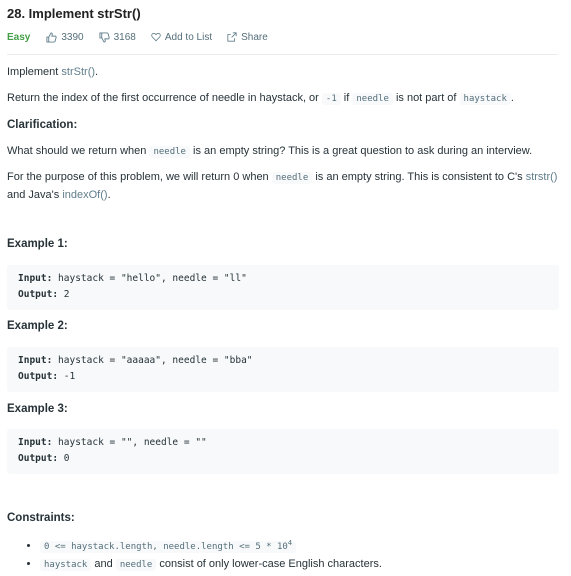 Image resolution: width=571 pixels, height=576 pixels. What do you see at coordinates (74, 13) in the screenshot?
I see `problem-title: 28. Implement strStr()` at bounding box center [74, 13].